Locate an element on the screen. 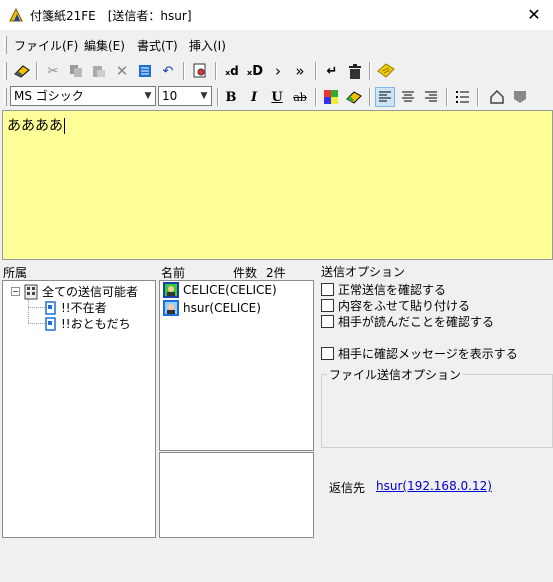 This screenshot has height=582, width=553. reply-to-address-link: hsur(192.168.0.12) is located at coordinates (434, 486).